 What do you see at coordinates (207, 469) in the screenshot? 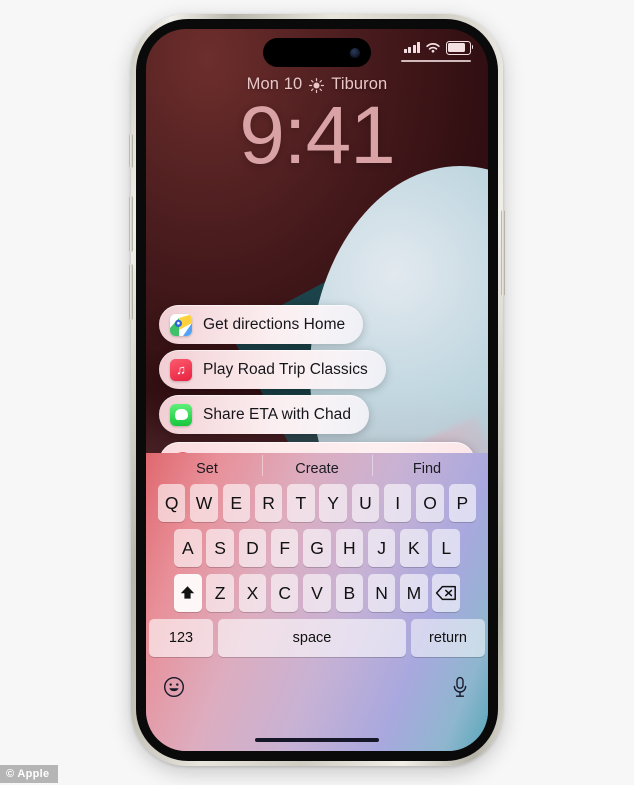
I see `prediction-item: Set` at bounding box center [207, 469].